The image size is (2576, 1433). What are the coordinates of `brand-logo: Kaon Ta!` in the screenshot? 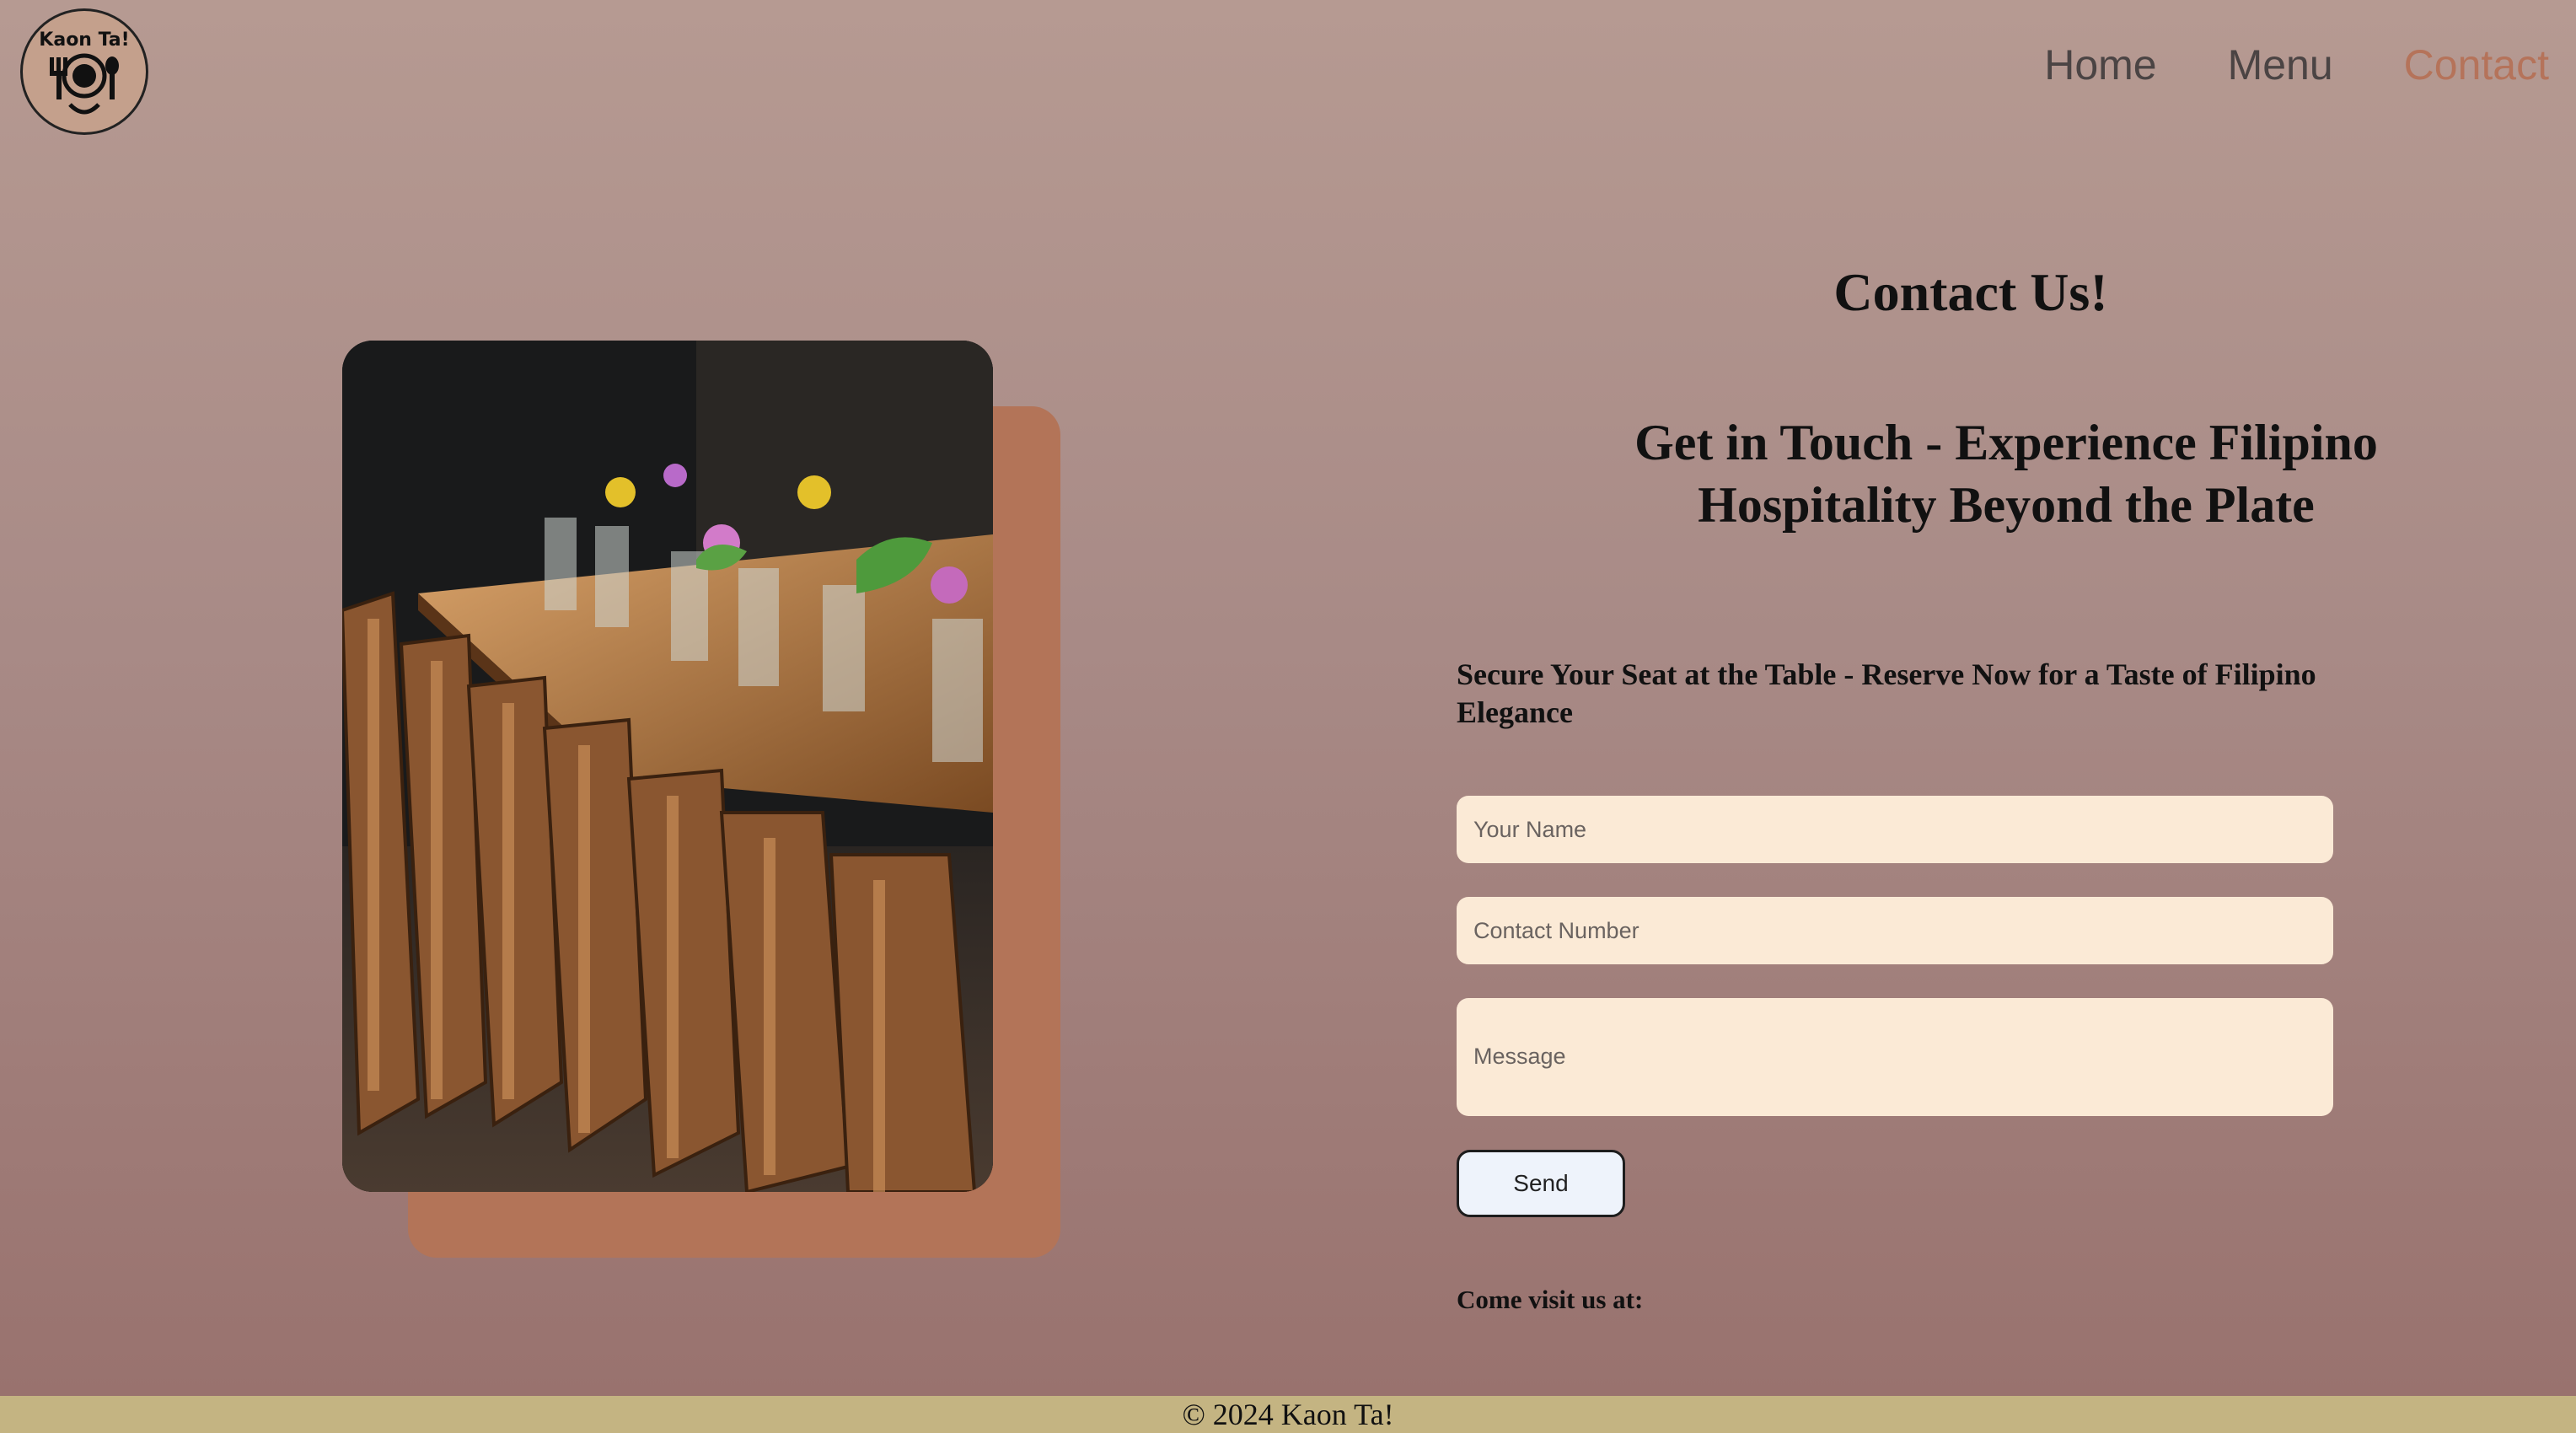 It's located at (84, 71).